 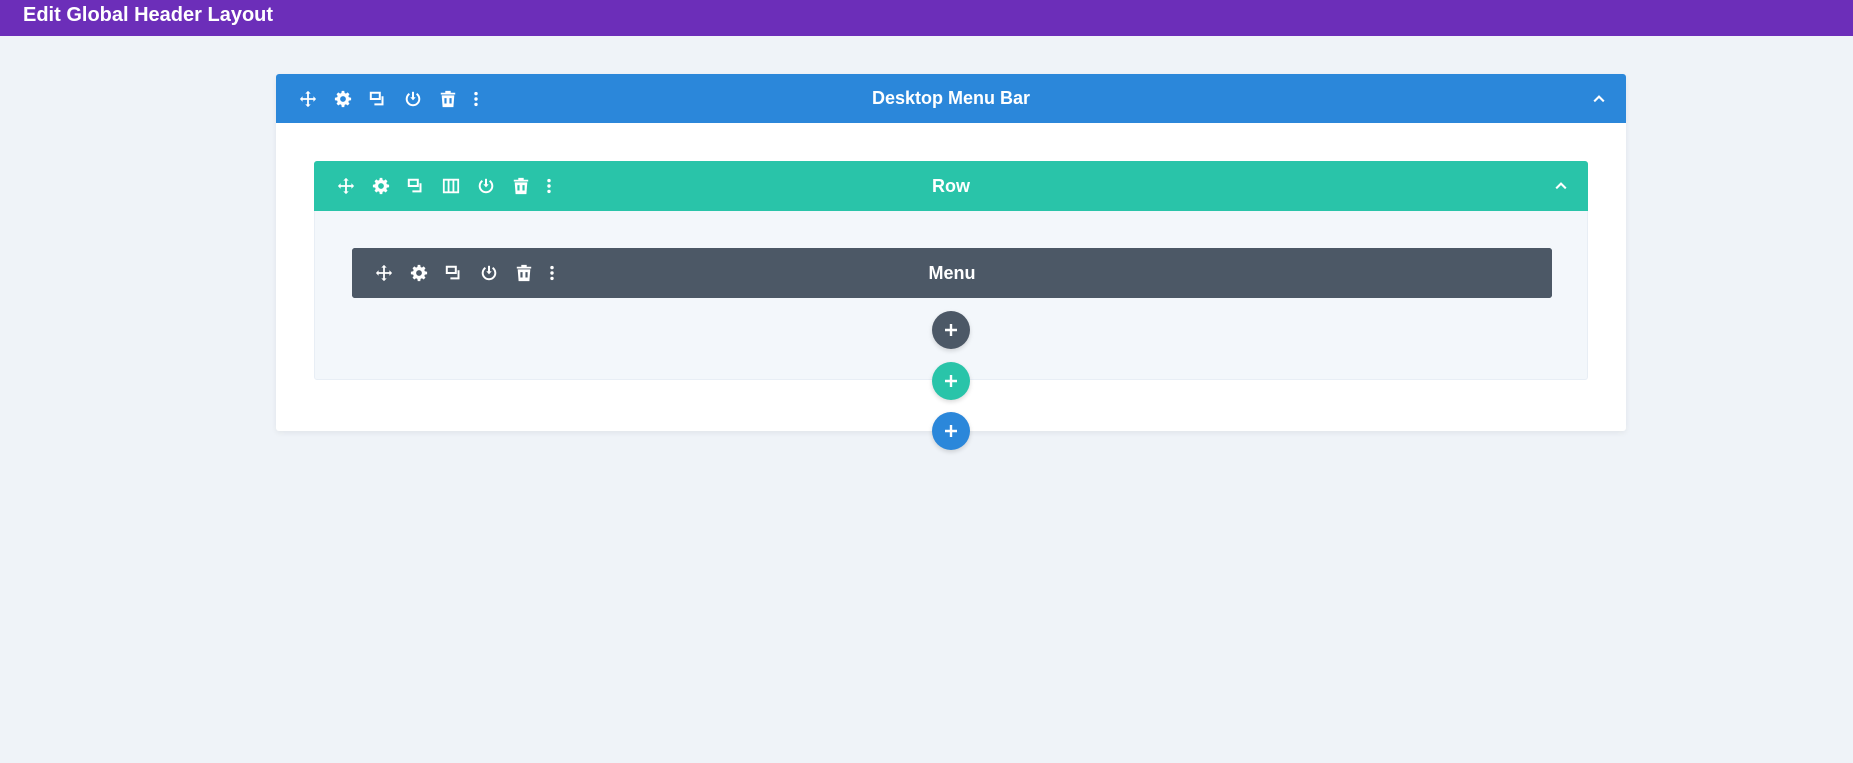 I want to click on row-tools, so click(x=444, y=186).